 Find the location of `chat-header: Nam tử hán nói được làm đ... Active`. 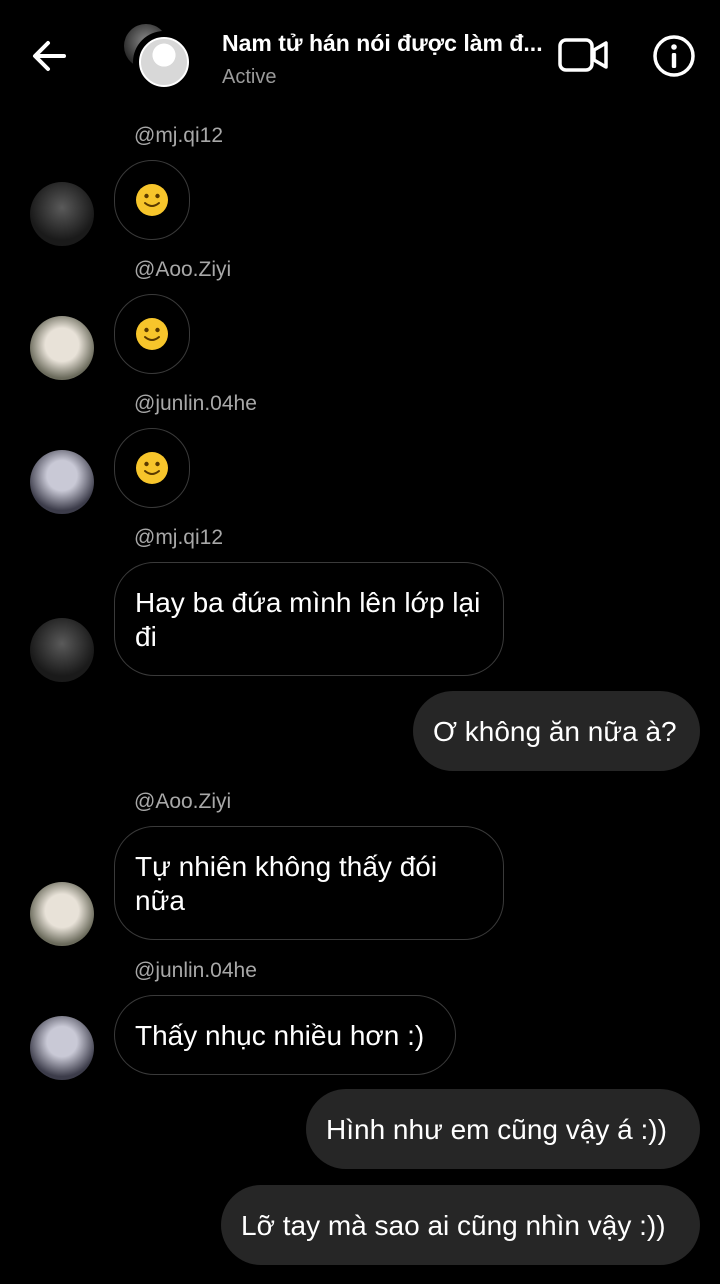

chat-header: Nam tử hán nói được làm đ... Active is located at coordinates (360, 55).